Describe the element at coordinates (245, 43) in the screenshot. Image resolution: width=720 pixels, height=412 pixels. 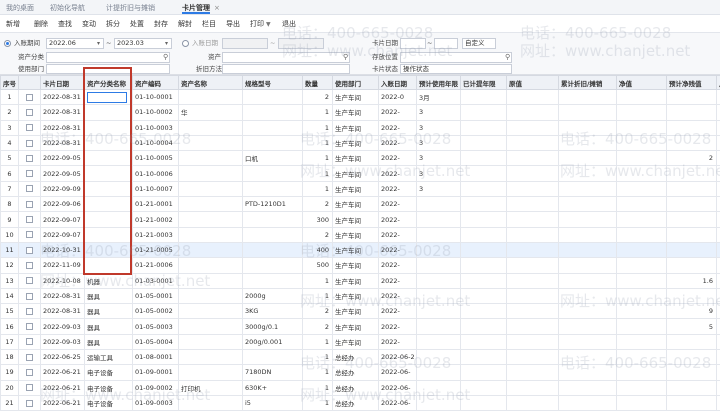
I see `entry-date-from-input` at that location.